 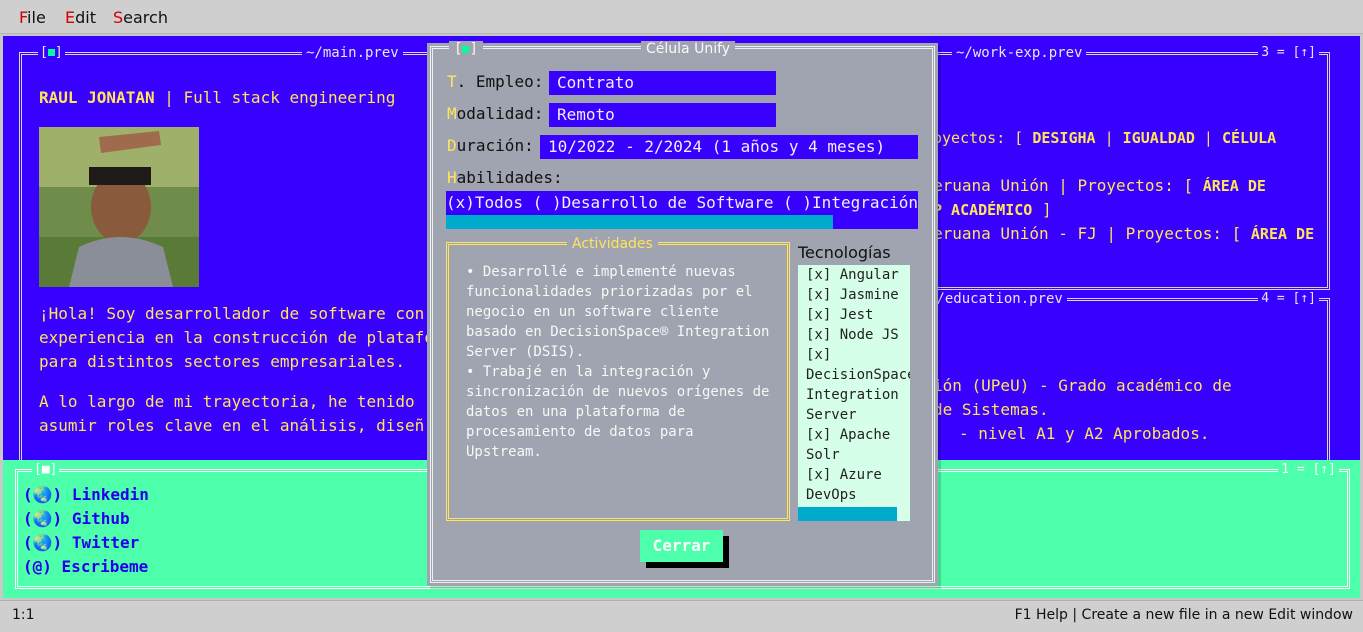 I want to click on at-icon: (@), so click(x=37, y=566).